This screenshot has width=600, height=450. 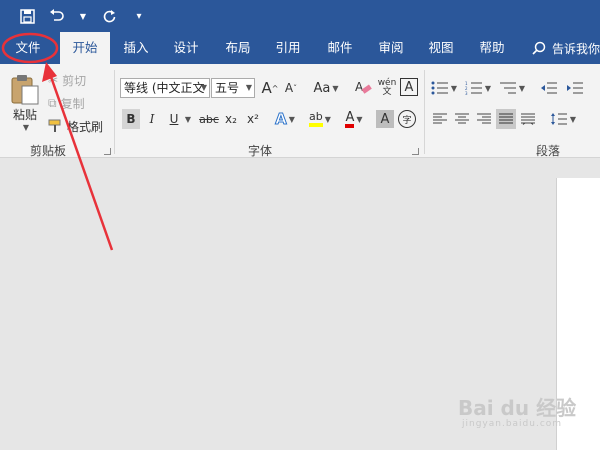 I want to click on tab-insert: 插入, so click(x=136, y=48).